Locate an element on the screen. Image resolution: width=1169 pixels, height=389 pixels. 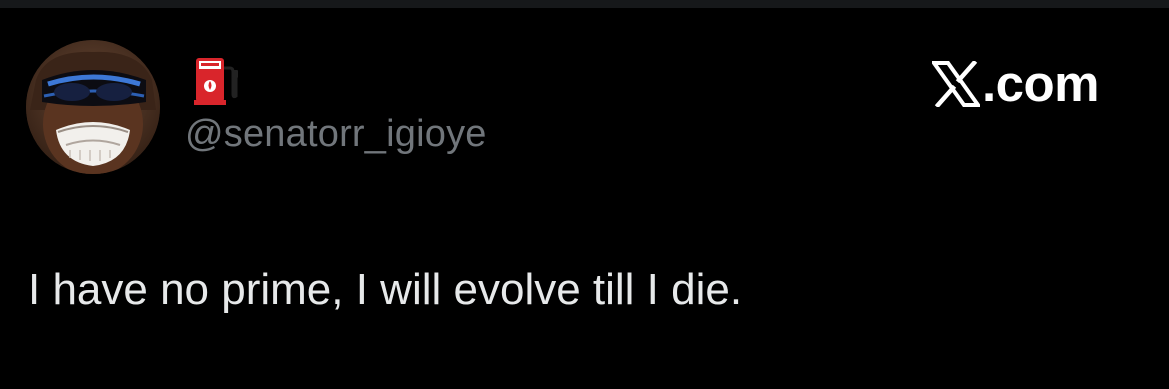
avatar-image is located at coordinates (93, 107).